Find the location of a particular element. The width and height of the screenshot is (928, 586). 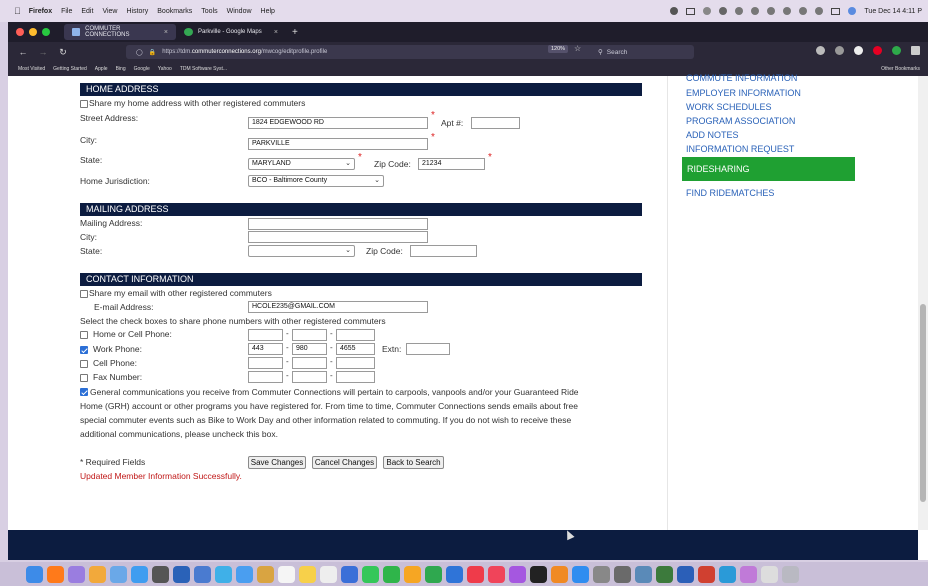

nav-work-schedules: WORK SCHEDULES is located at coordinates (729, 107).